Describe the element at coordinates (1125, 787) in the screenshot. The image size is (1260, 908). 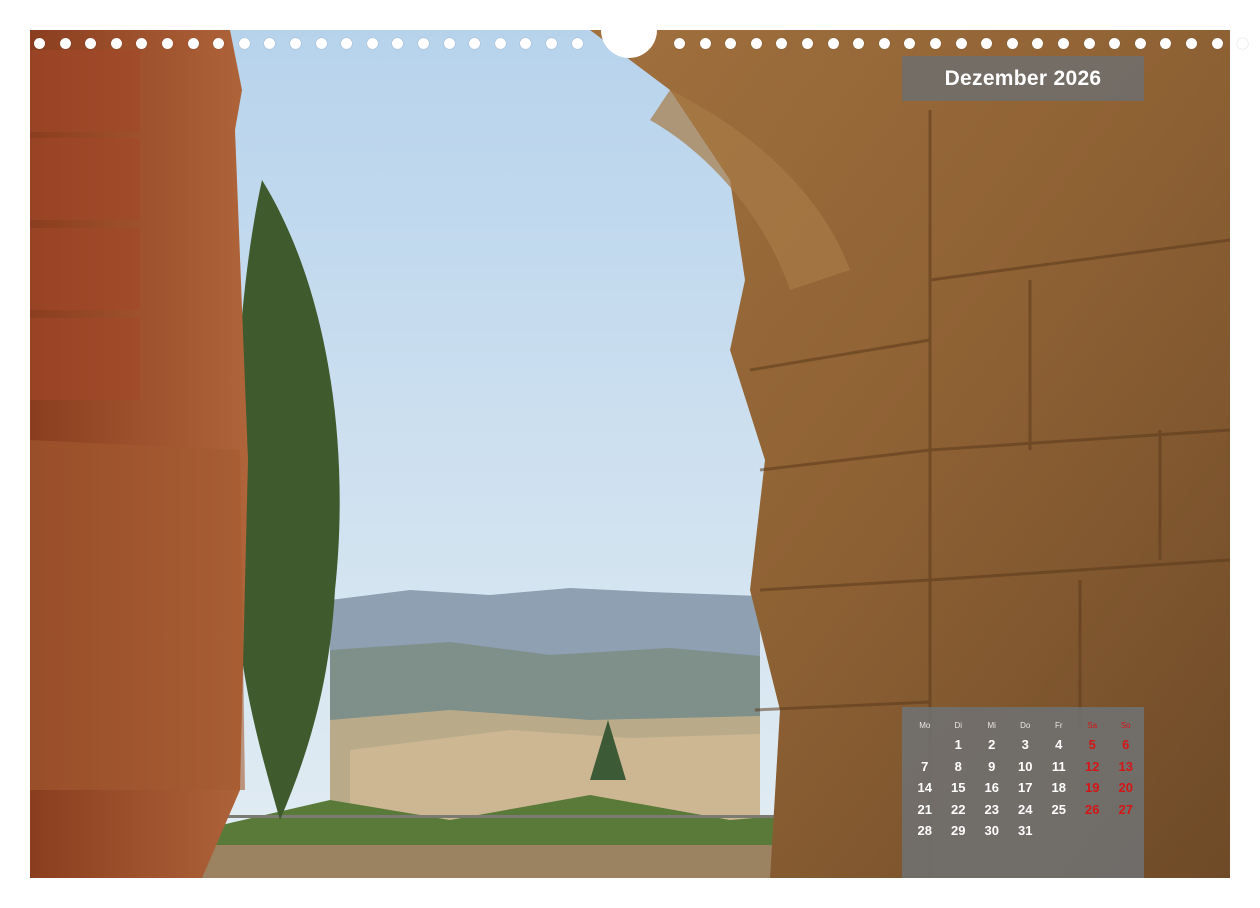
I see `calendar-day: 20` at that location.